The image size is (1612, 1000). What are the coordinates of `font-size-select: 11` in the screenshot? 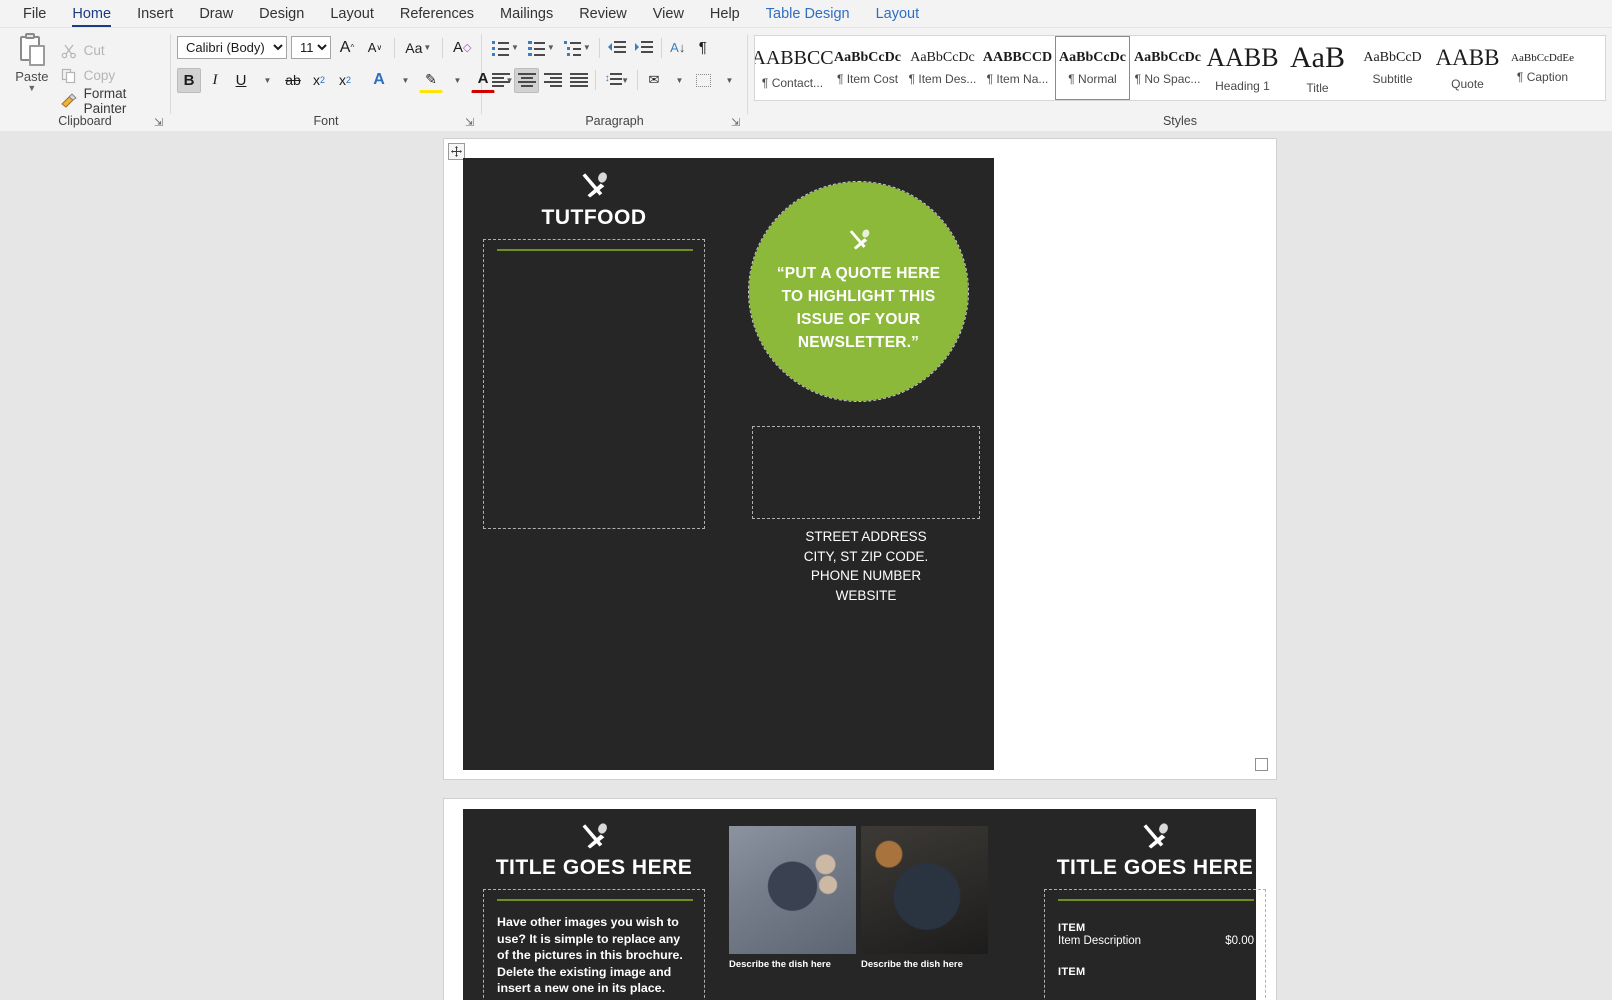 It's located at (311, 47).